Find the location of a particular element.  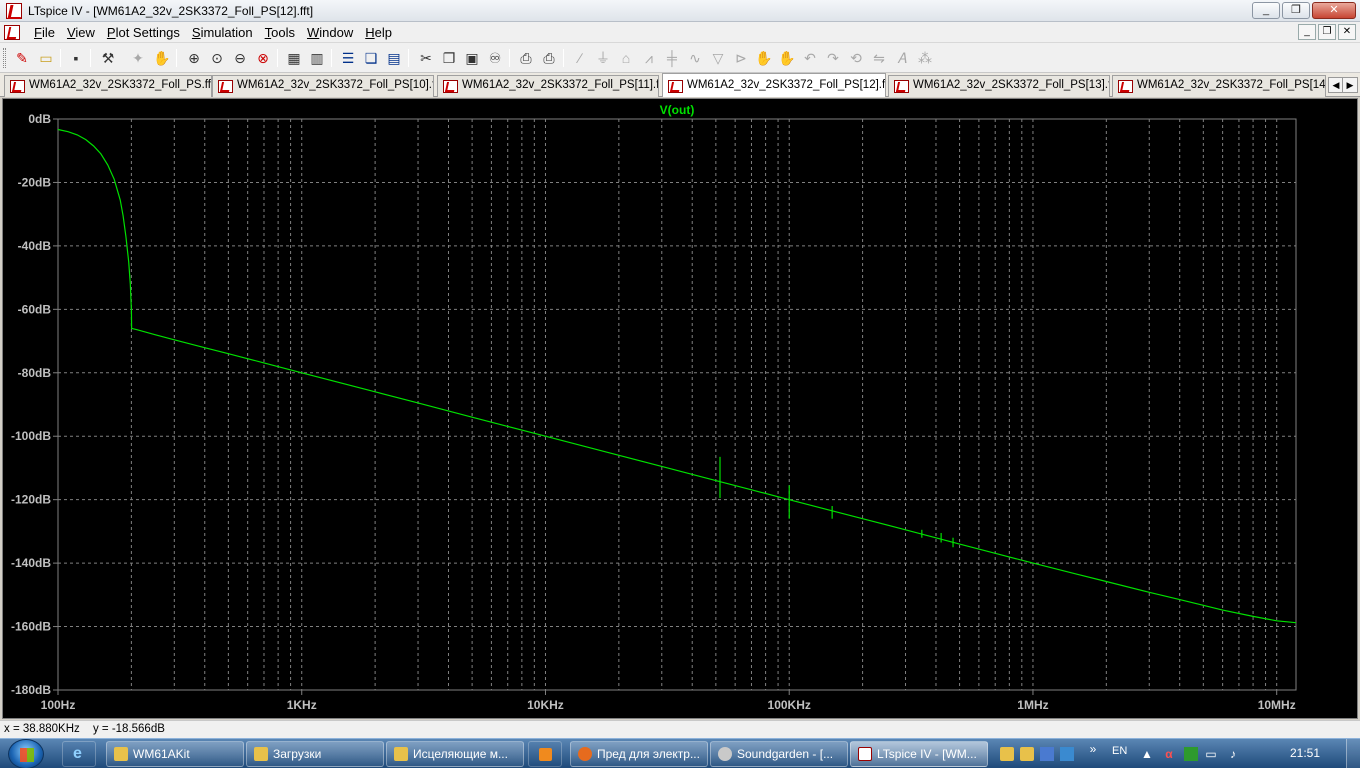

y-tick-label: 0dB is located at coordinates (39, 119).